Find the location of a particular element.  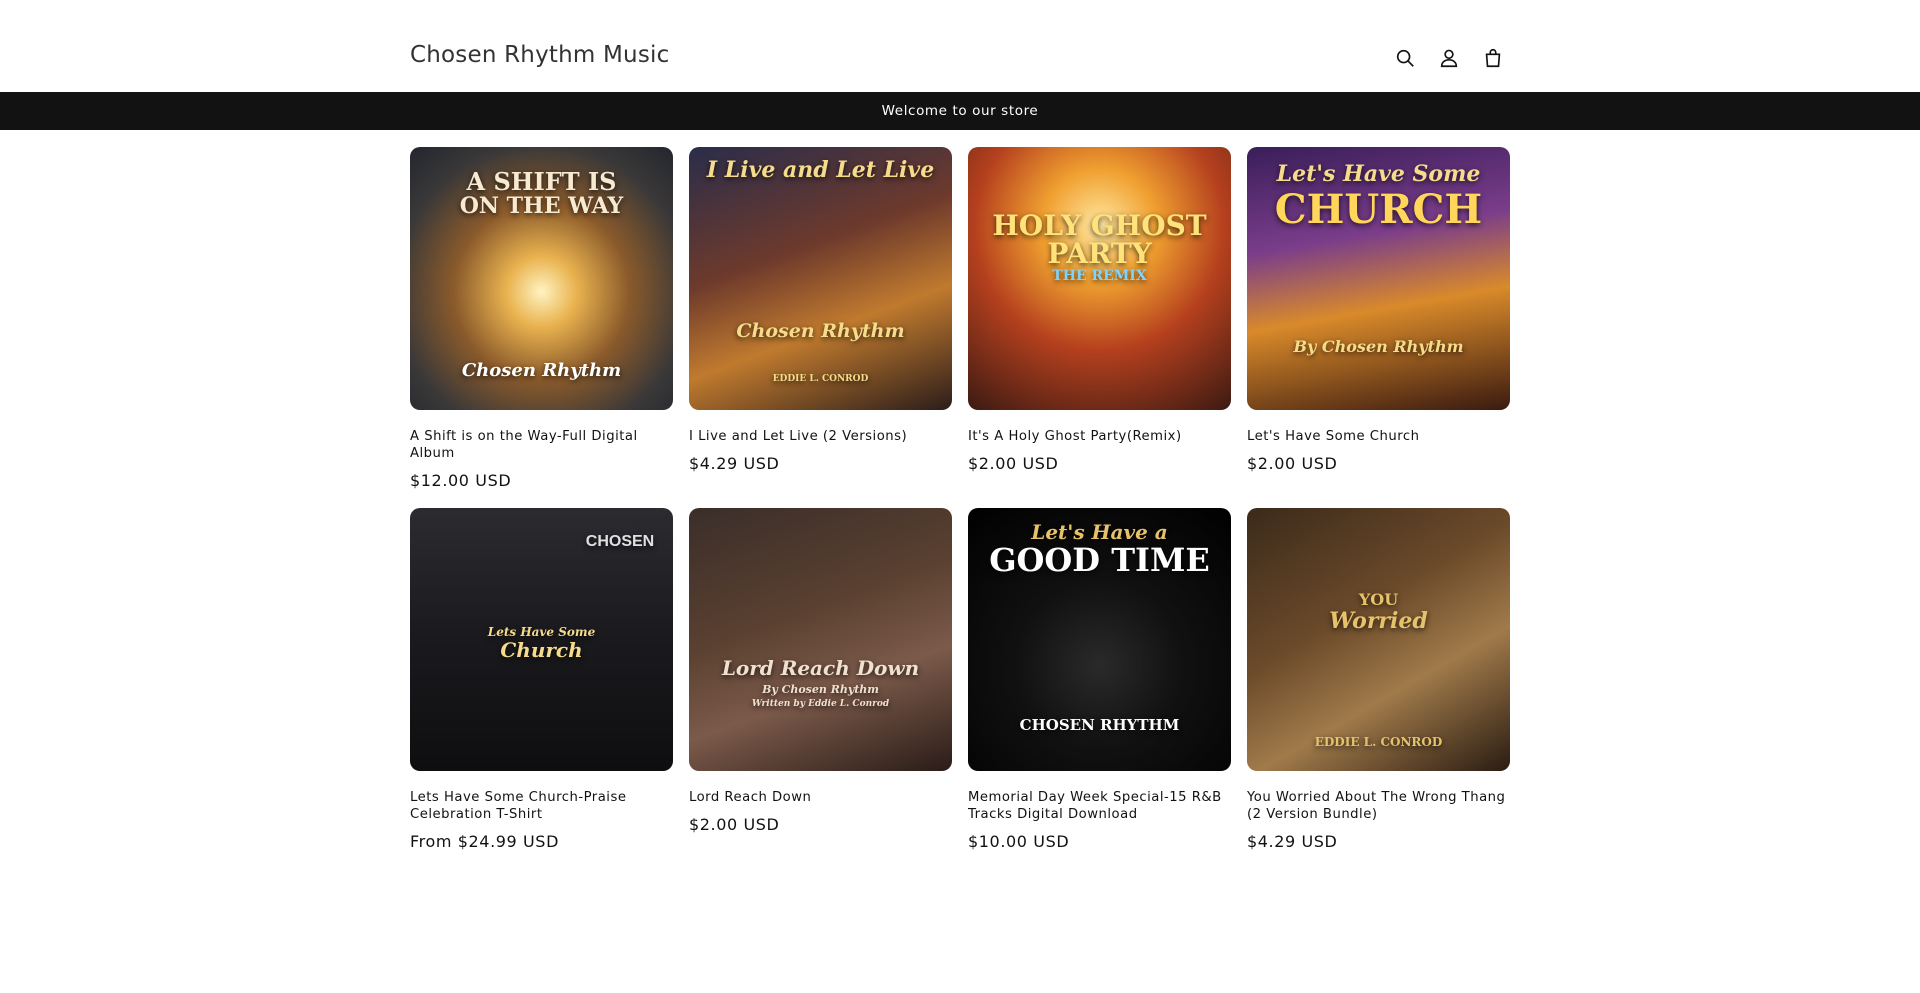

product-image: Let's Have a GOOD TIME CHOSEN RHYTHM is located at coordinates (1099, 639).